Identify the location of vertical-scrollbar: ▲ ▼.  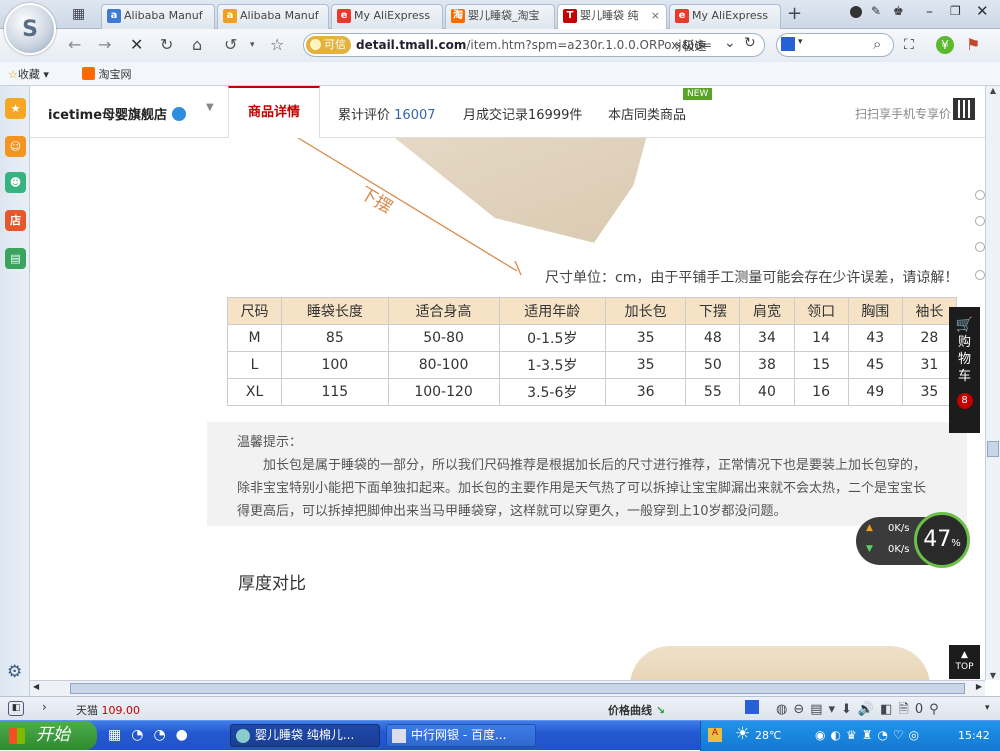
(992, 383).